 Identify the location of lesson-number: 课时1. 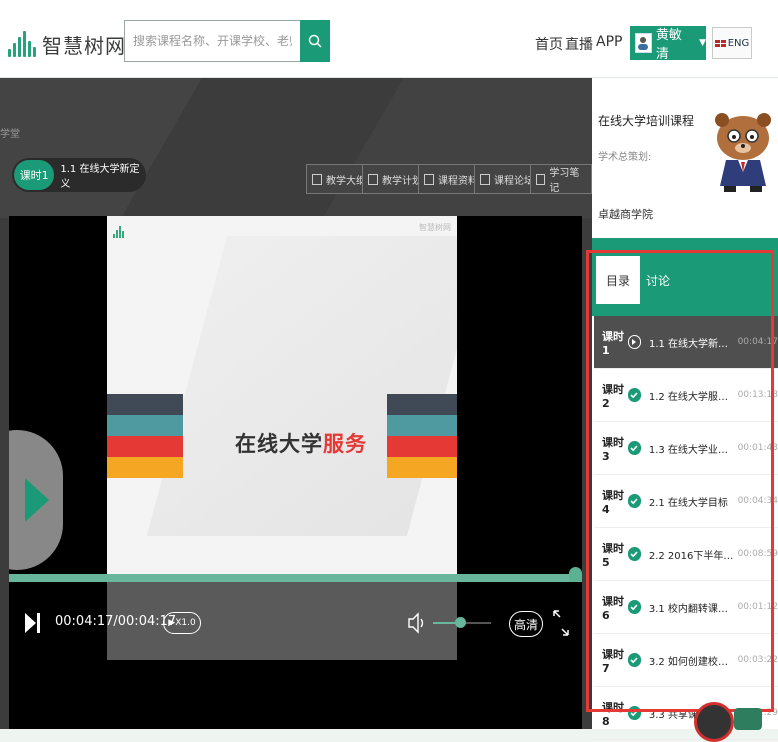
(613, 343).